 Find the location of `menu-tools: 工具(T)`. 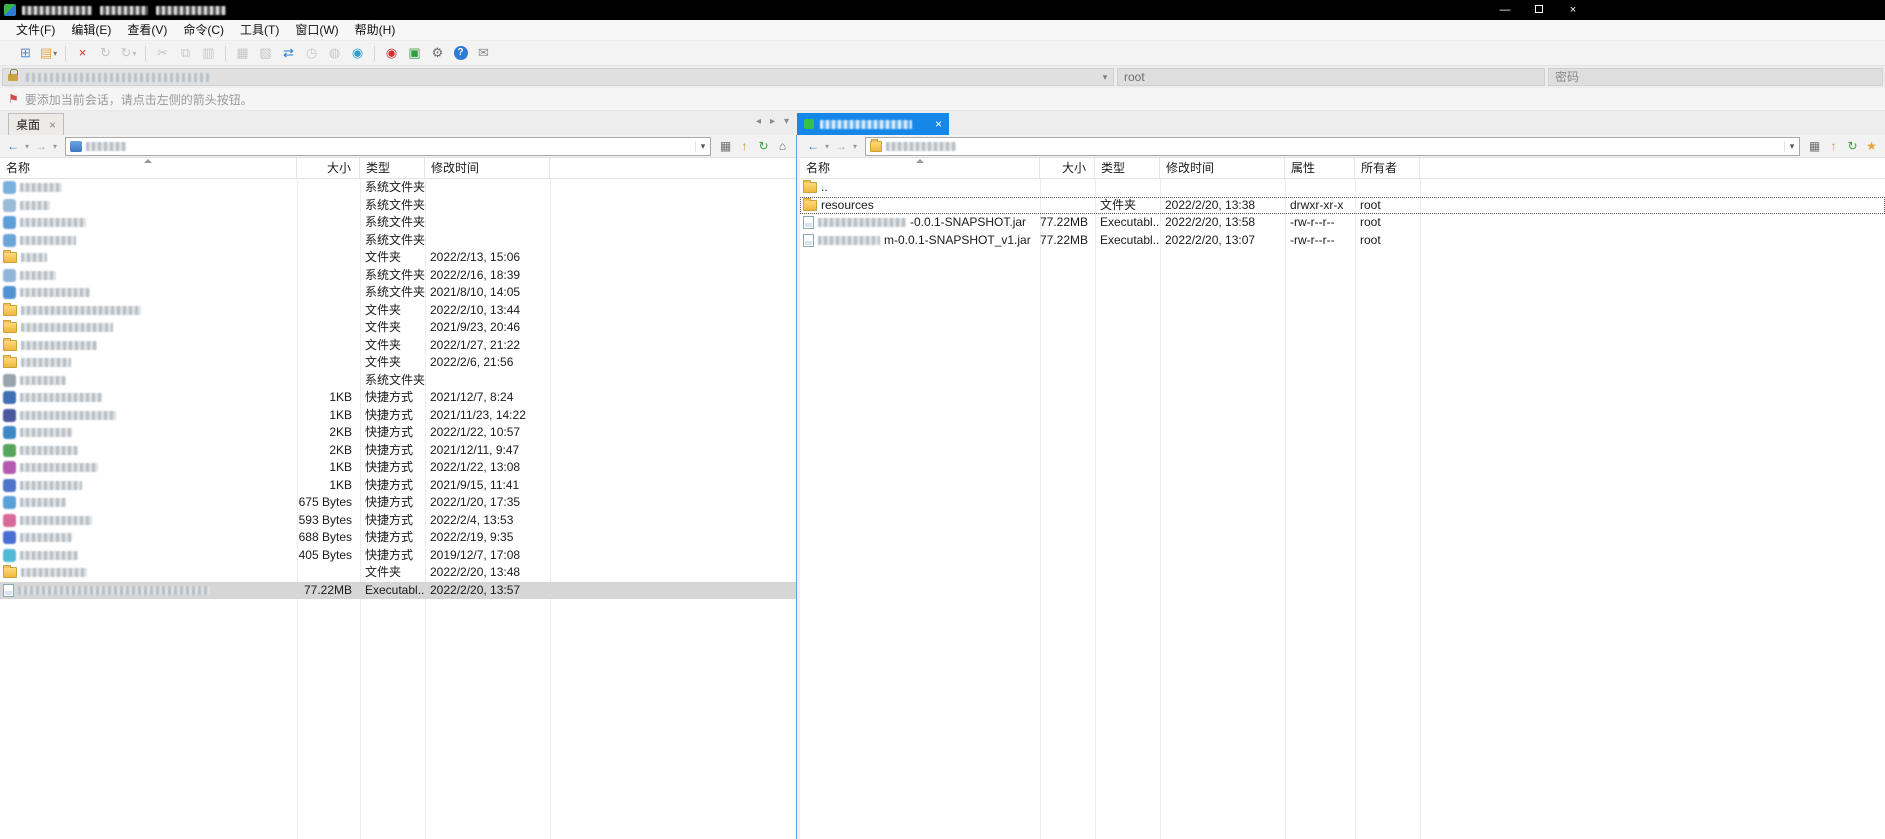

menu-tools: 工具(T) is located at coordinates (259, 30).